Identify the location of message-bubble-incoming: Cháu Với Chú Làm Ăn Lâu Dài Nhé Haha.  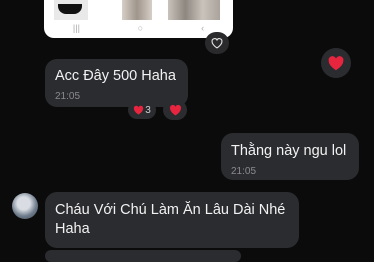
(172, 220).